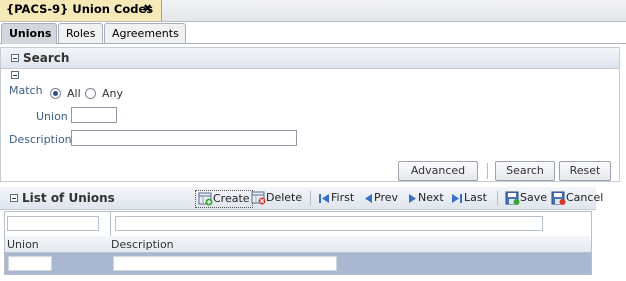 Image resolution: width=626 pixels, height=281 pixels. I want to click on table-row, so click(298, 263).